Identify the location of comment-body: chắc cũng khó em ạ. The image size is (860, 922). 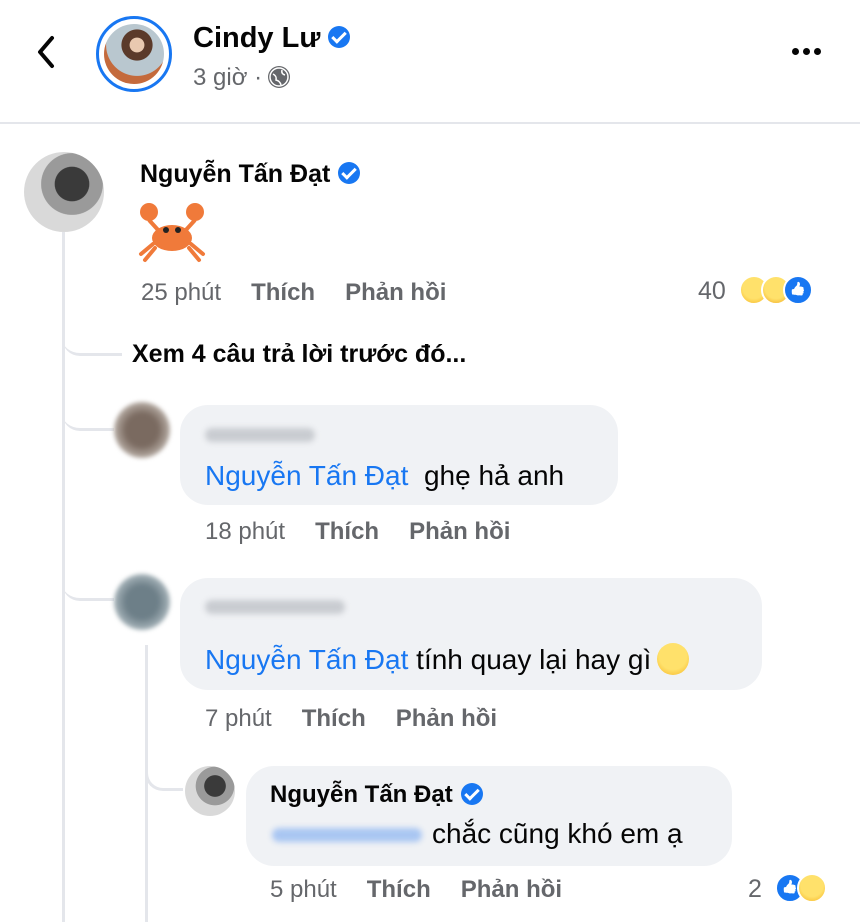
(557, 833).